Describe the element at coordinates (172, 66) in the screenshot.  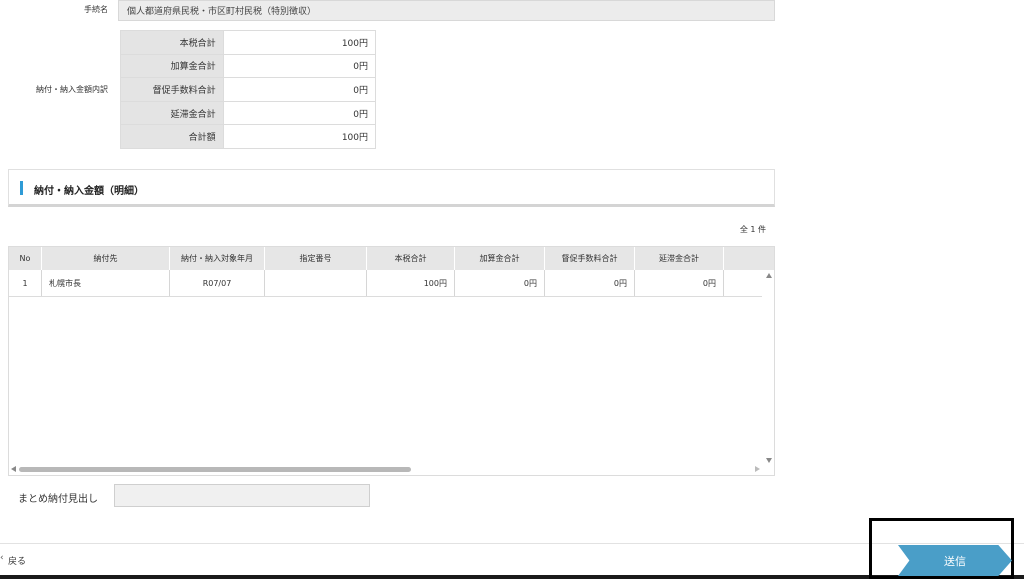
I see `breakdown-row-label: 加算金合計` at that location.